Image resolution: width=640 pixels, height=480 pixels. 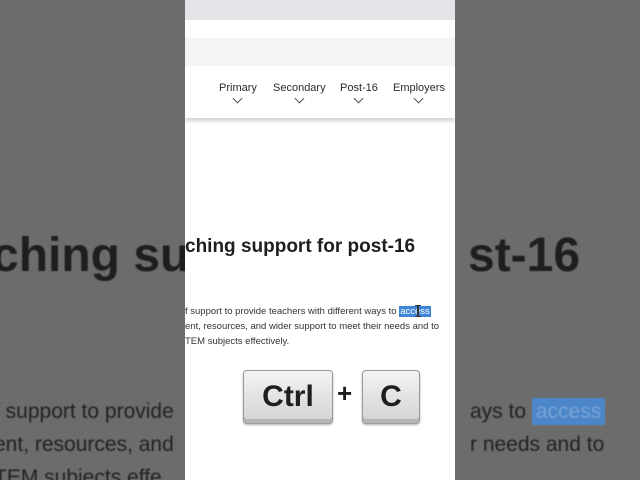 I want to click on nav-item-label: Employers, so click(x=419, y=88).